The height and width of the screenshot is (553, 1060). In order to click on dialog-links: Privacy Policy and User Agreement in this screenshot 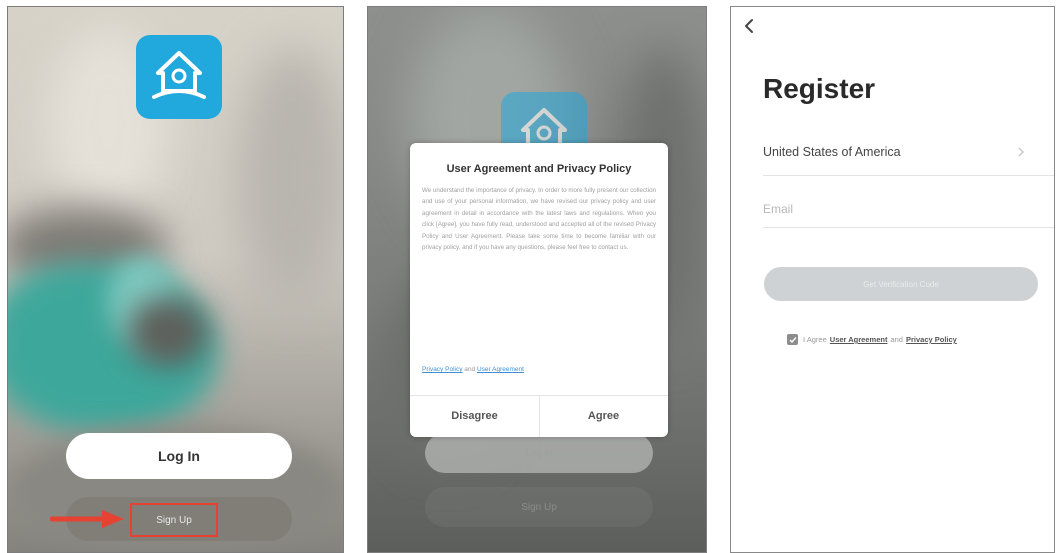, I will do `click(473, 369)`.